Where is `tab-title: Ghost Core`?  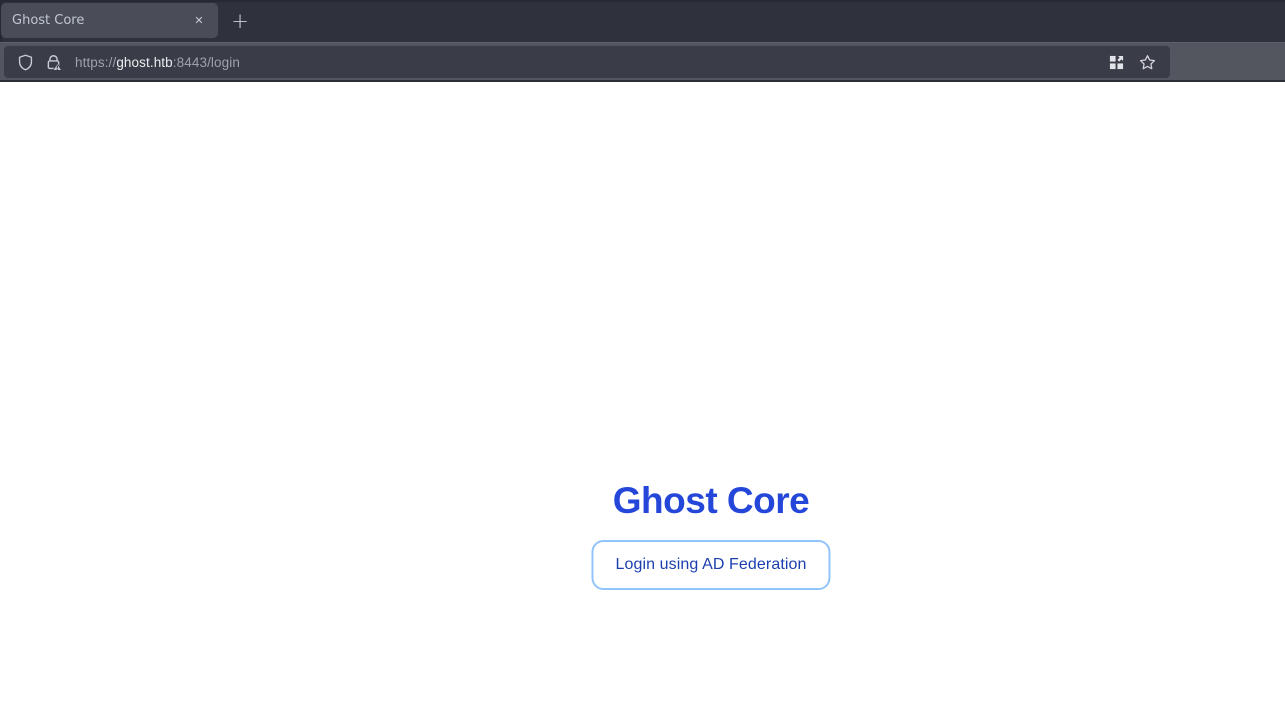
tab-title: Ghost Core is located at coordinates (48, 20).